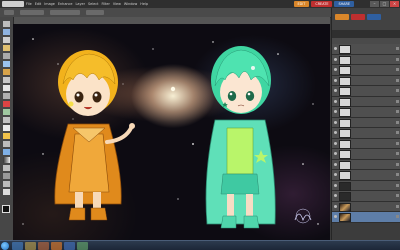  Describe the element at coordinates (344, 4) in the screenshot. I see `tab-share: SHARE` at that location.